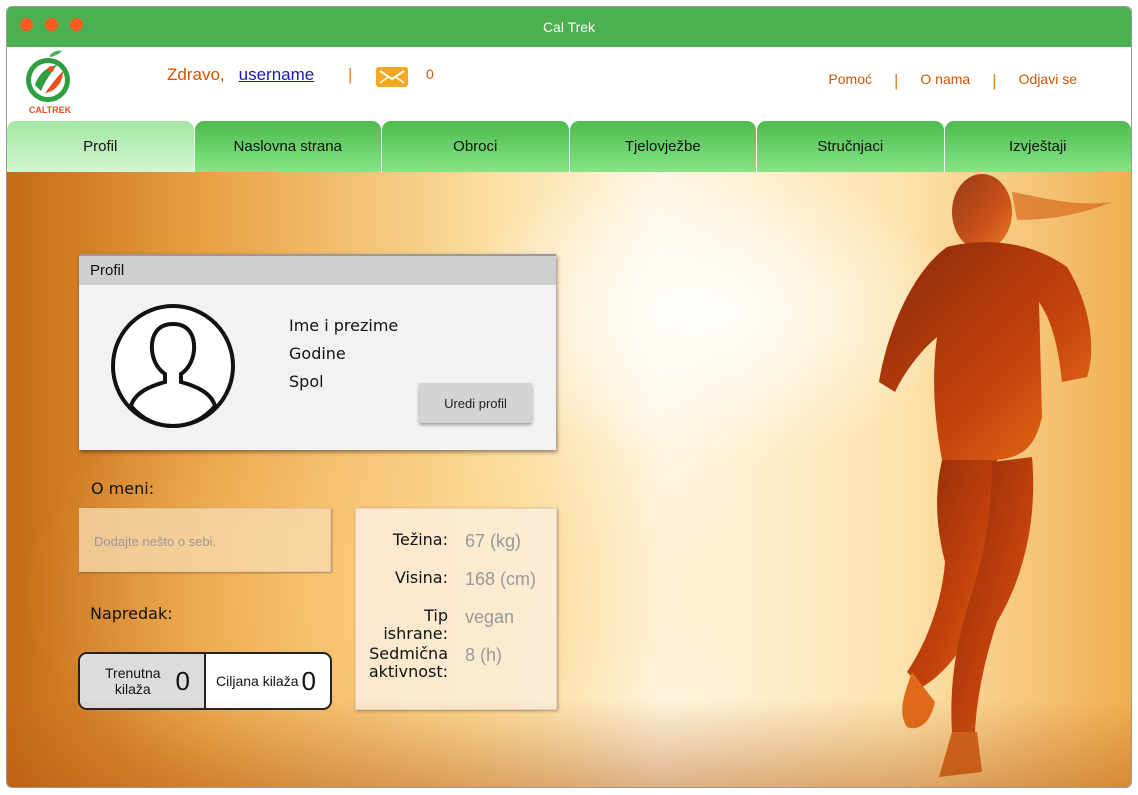  I want to click on profile-panel-title: Profil, so click(317, 269).